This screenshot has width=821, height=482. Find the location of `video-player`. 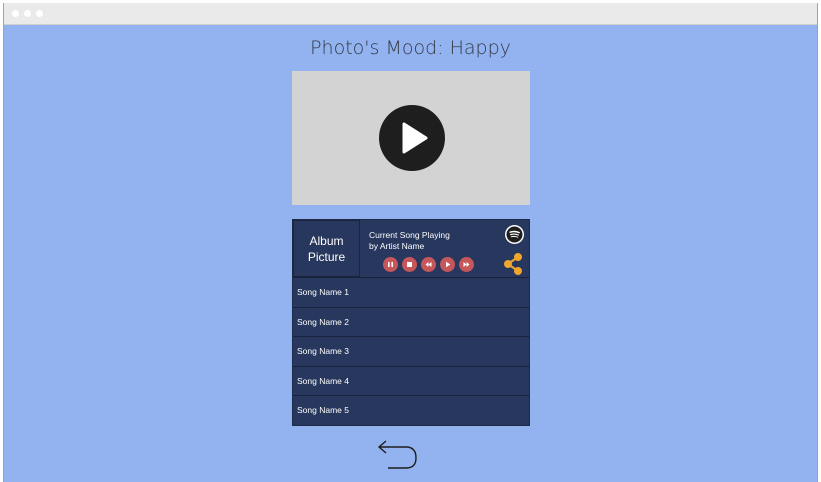

video-player is located at coordinates (411, 138).